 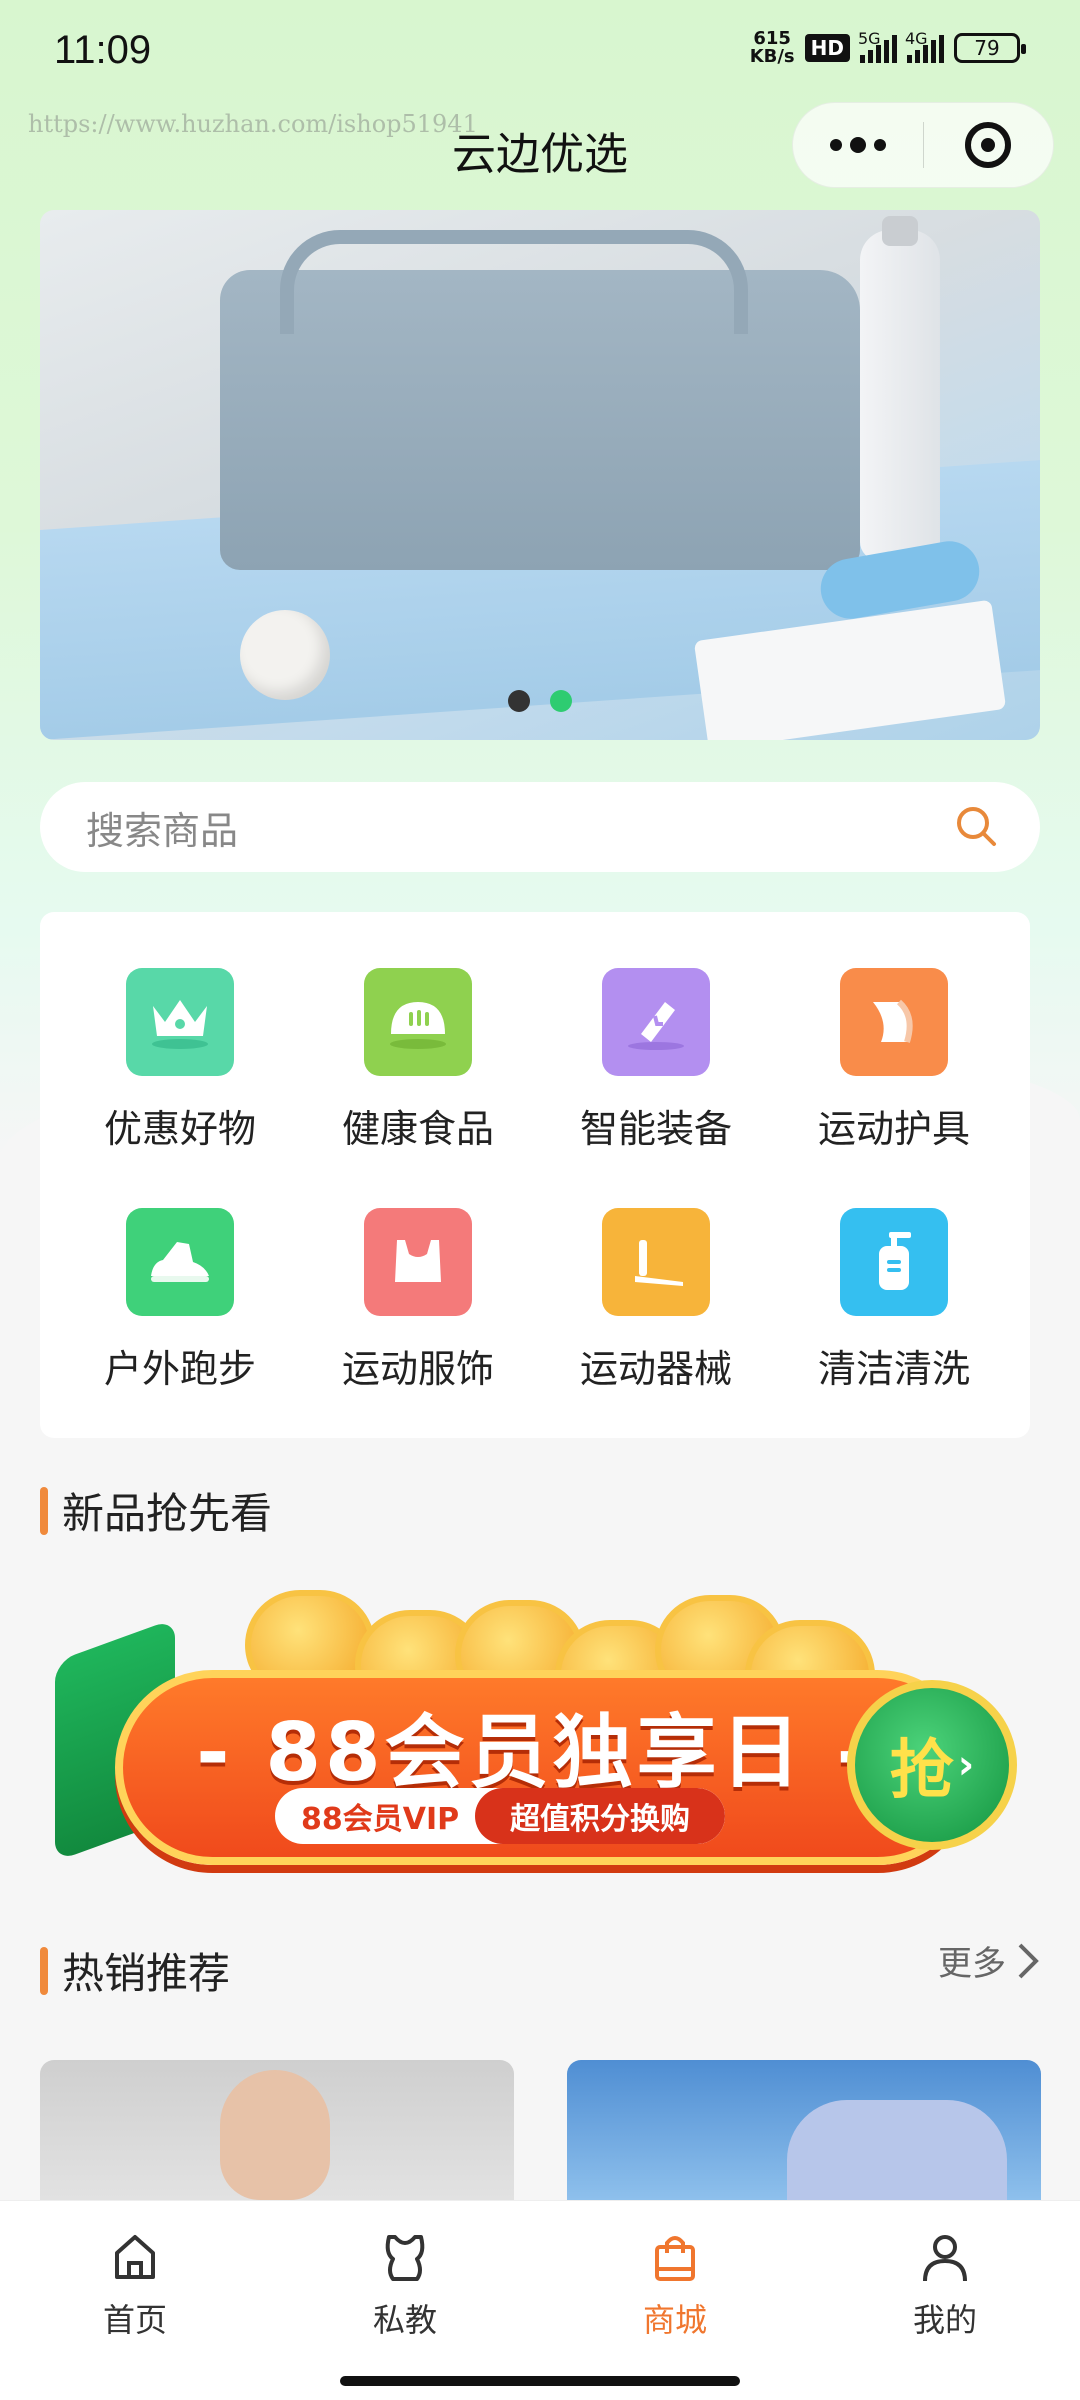 I want to click on home-indicator, so click(x=540, y=2381).